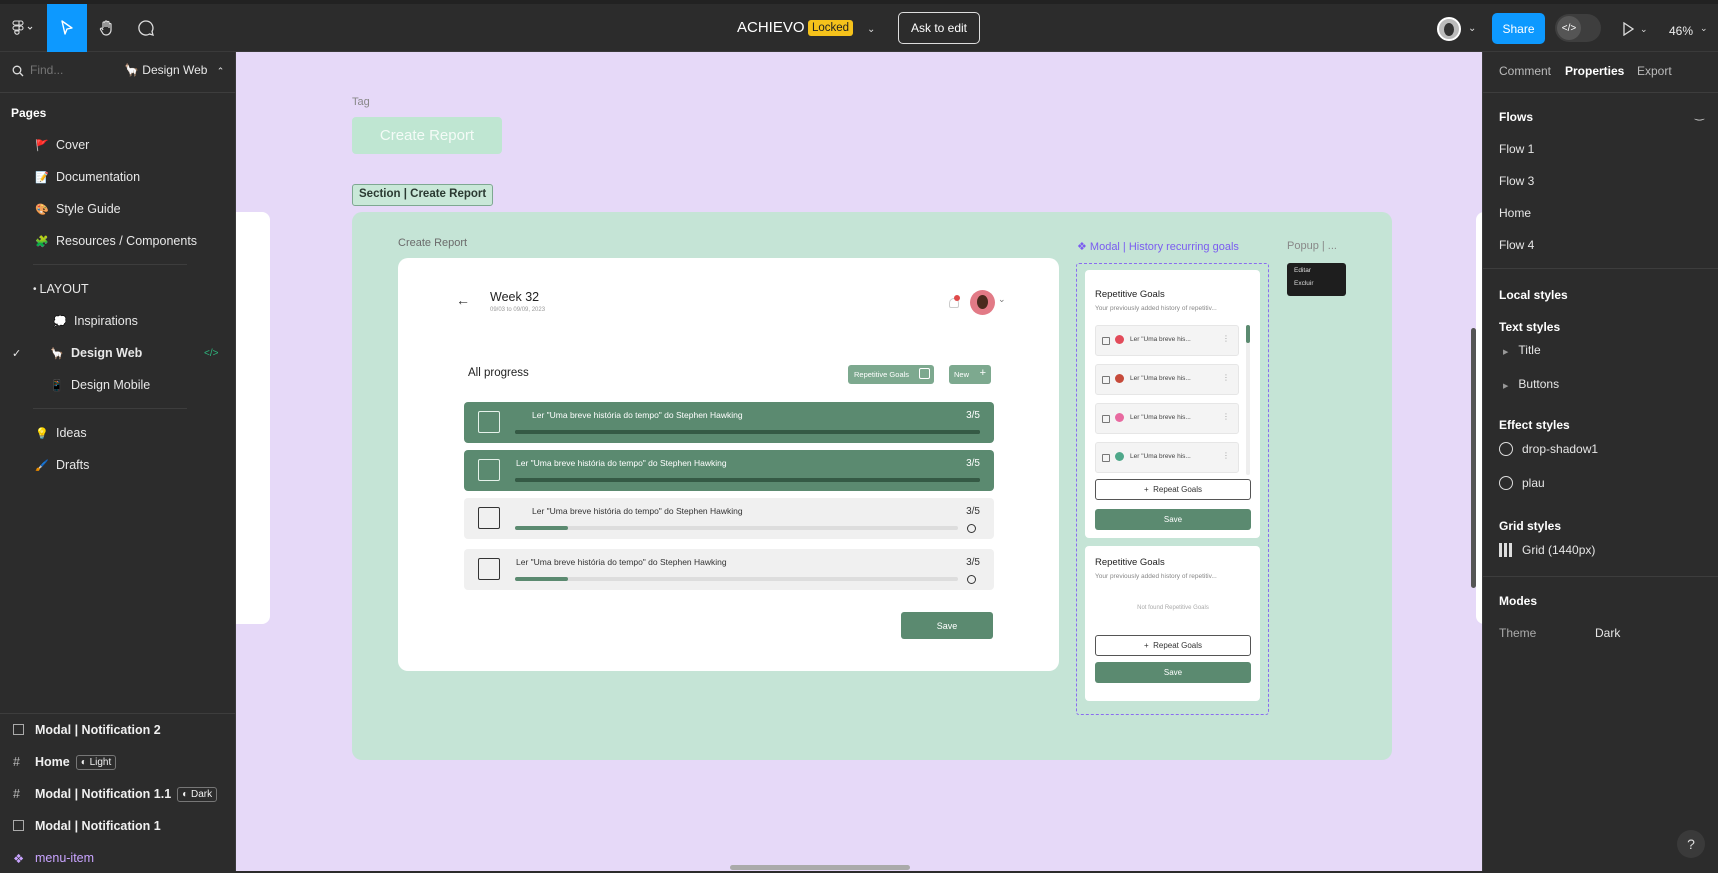 The image size is (1718, 873). Describe the element at coordinates (146, 28) in the screenshot. I see `comment-tool-button` at that location.